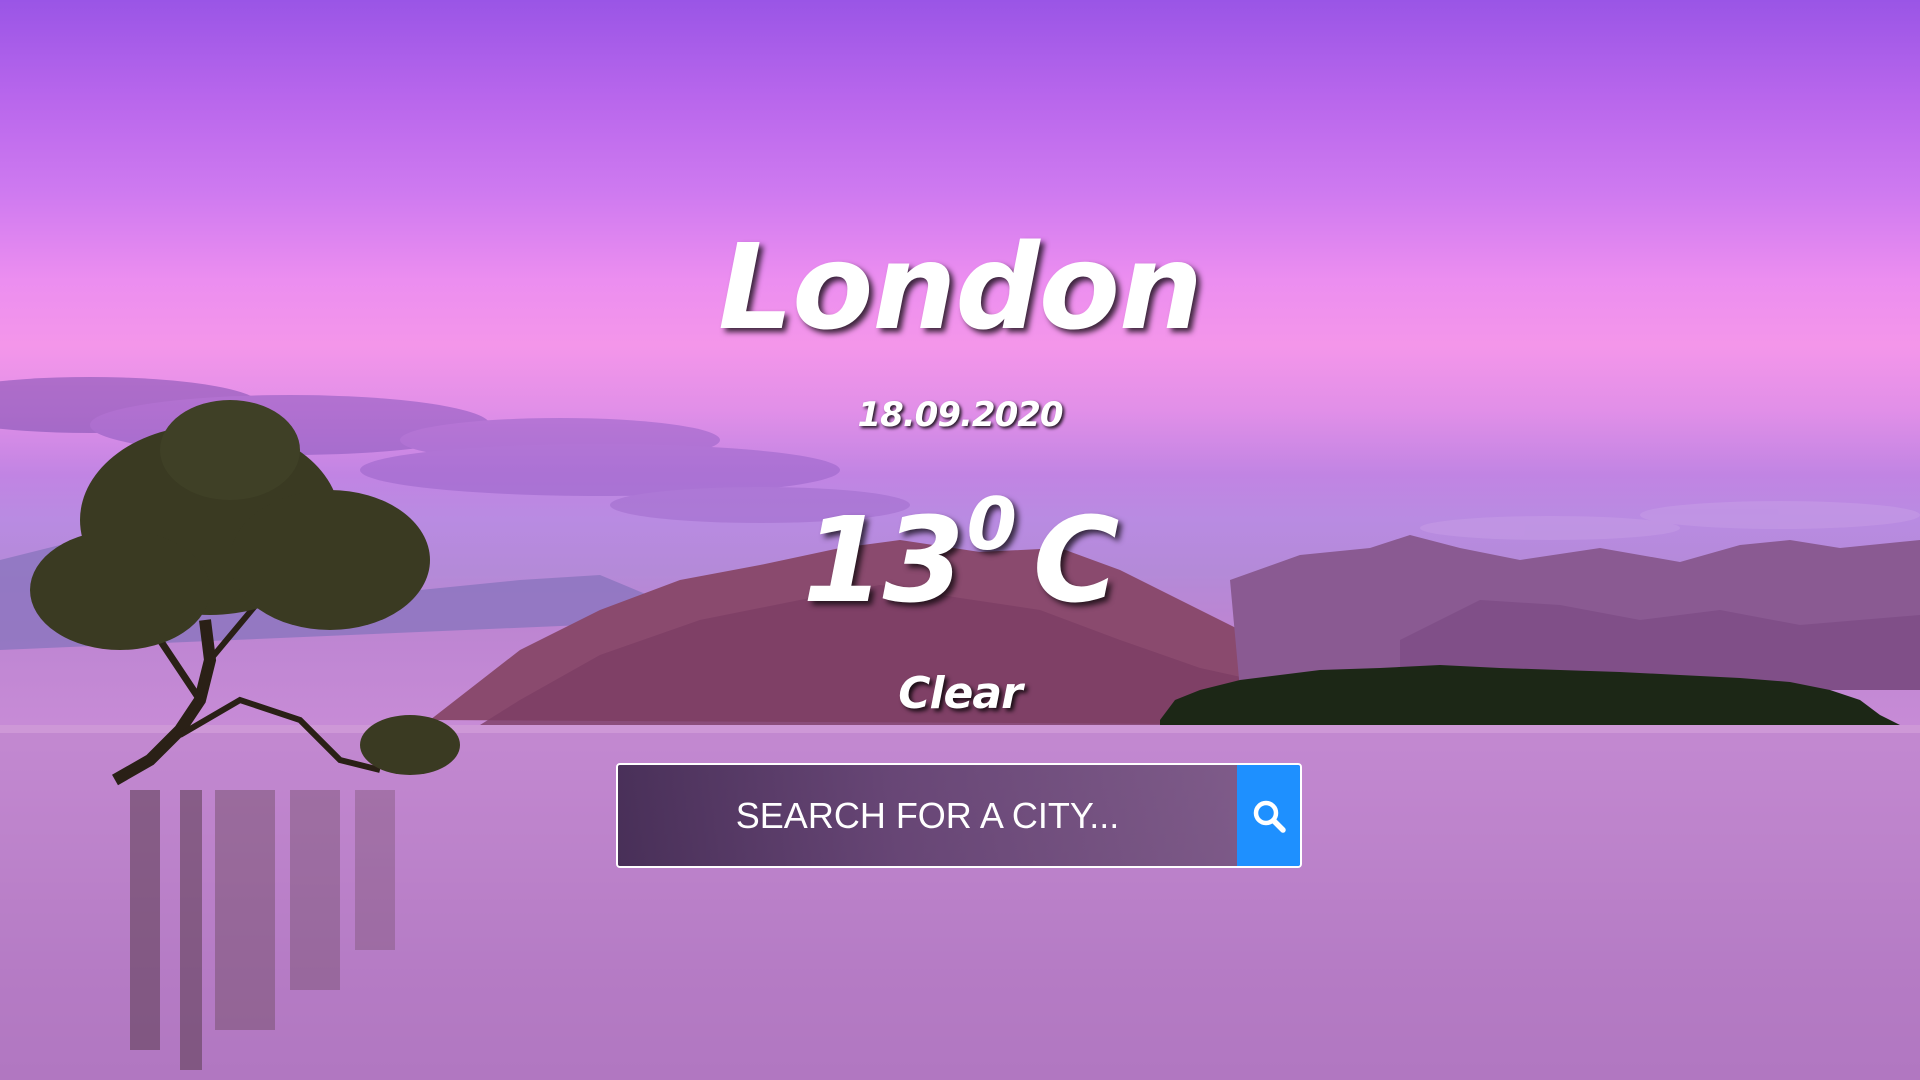  I want to click on date-label: 18.09.2020, so click(960, 415).